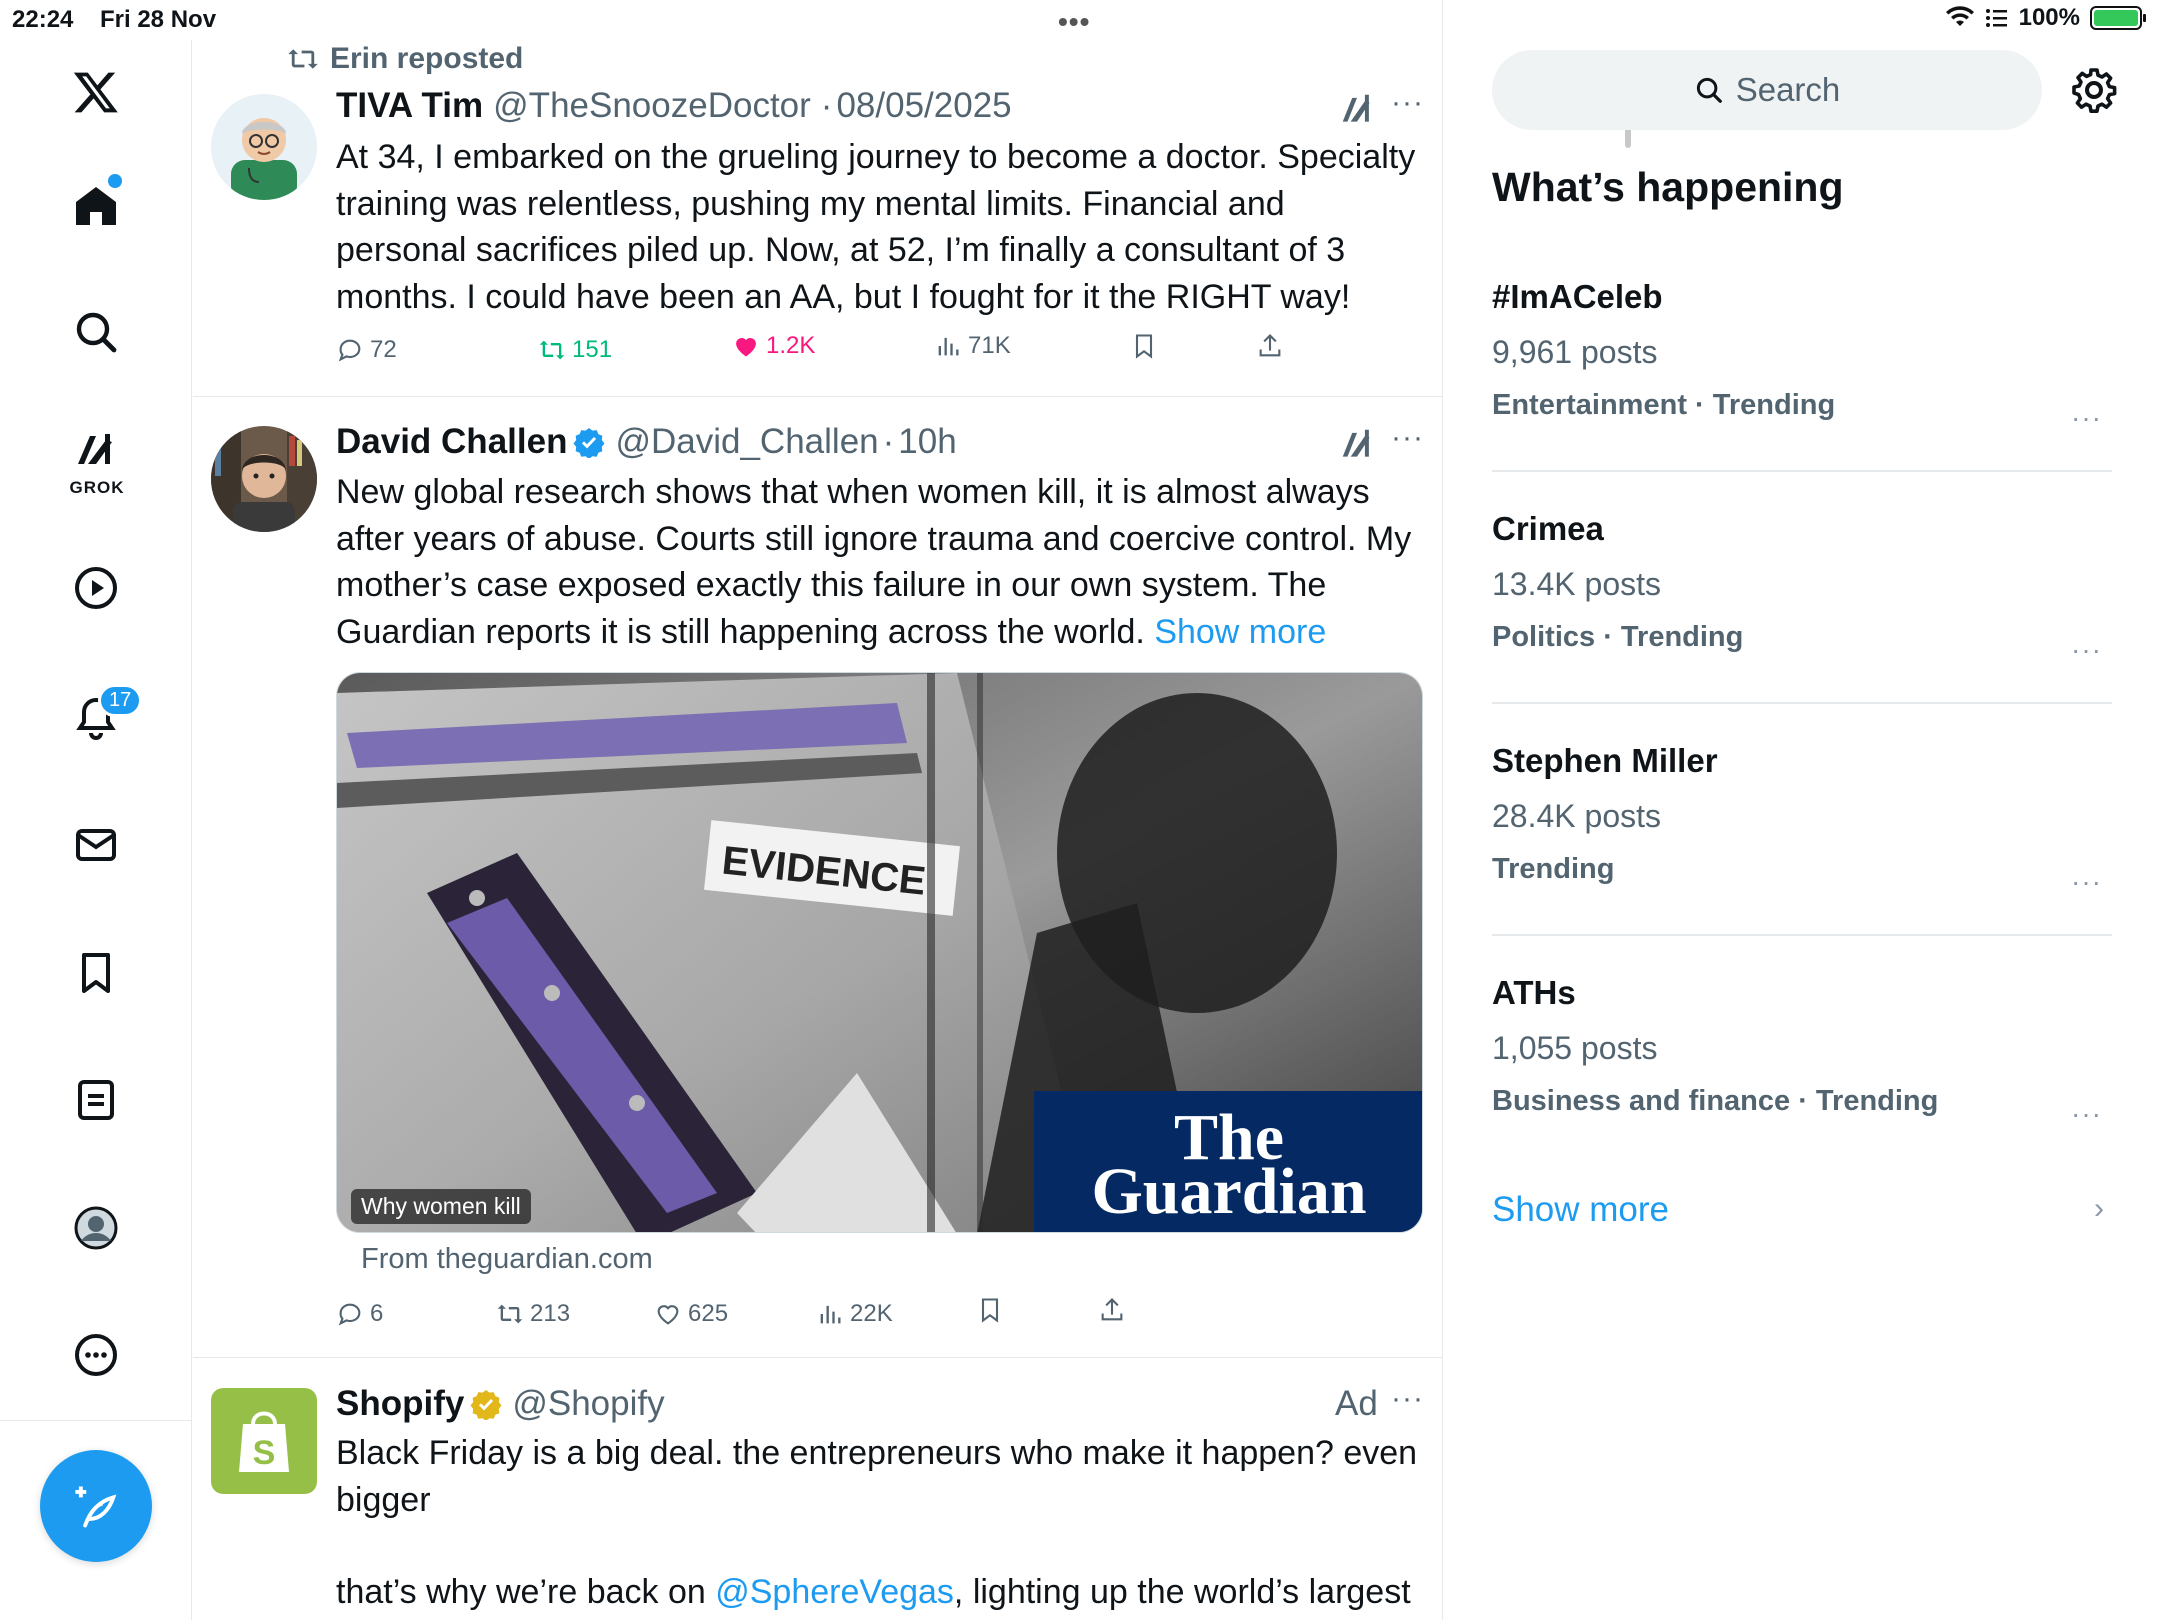 This screenshot has width=2160, height=1620. Describe the element at coordinates (1575, 352) in the screenshot. I see `trend-posts: 9,961 posts` at that location.